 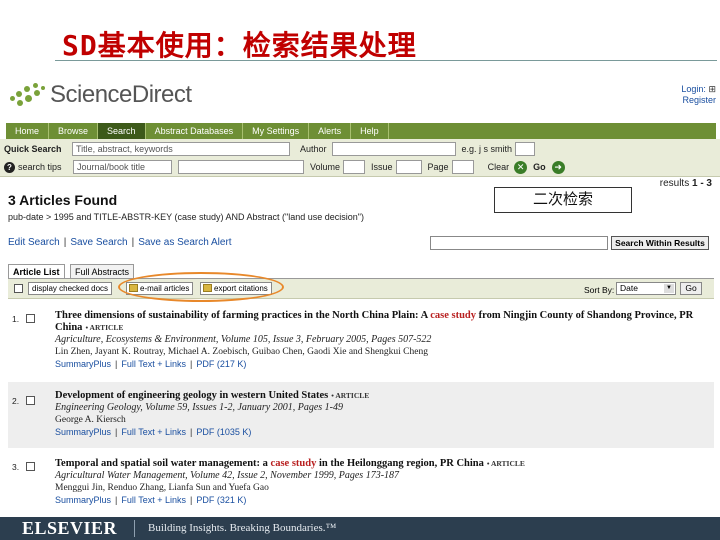 I want to click on register-link: Register, so click(x=698, y=100).